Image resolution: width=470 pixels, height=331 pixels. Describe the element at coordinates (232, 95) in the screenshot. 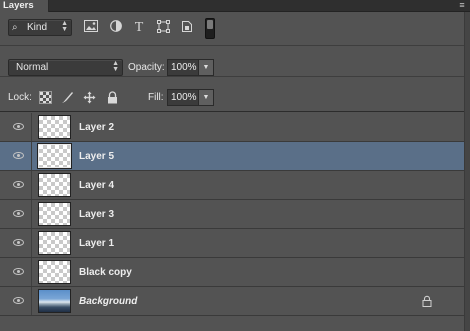

I see `lock-options-bar: Lock: Fill: 100% ▼` at that location.